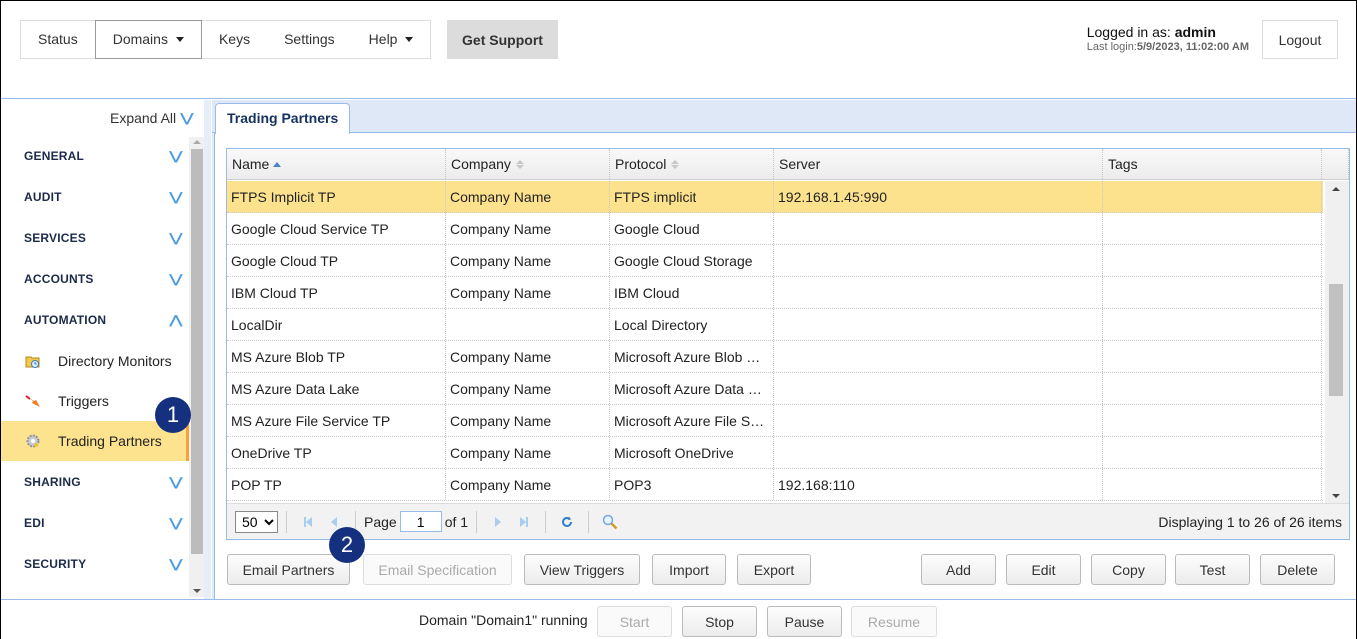 Image resolution: width=1357 pixels, height=639 pixels. Describe the element at coordinates (481, 164) in the screenshot. I see `column-label: Company` at that location.